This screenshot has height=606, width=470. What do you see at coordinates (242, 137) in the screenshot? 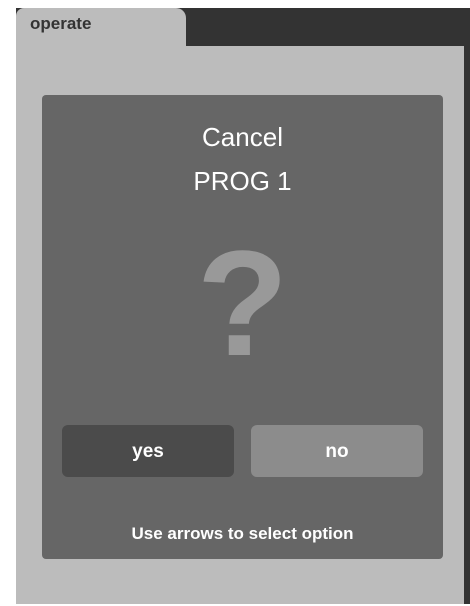
I see `dialog-title-action: Cancel` at bounding box center [242, 137].